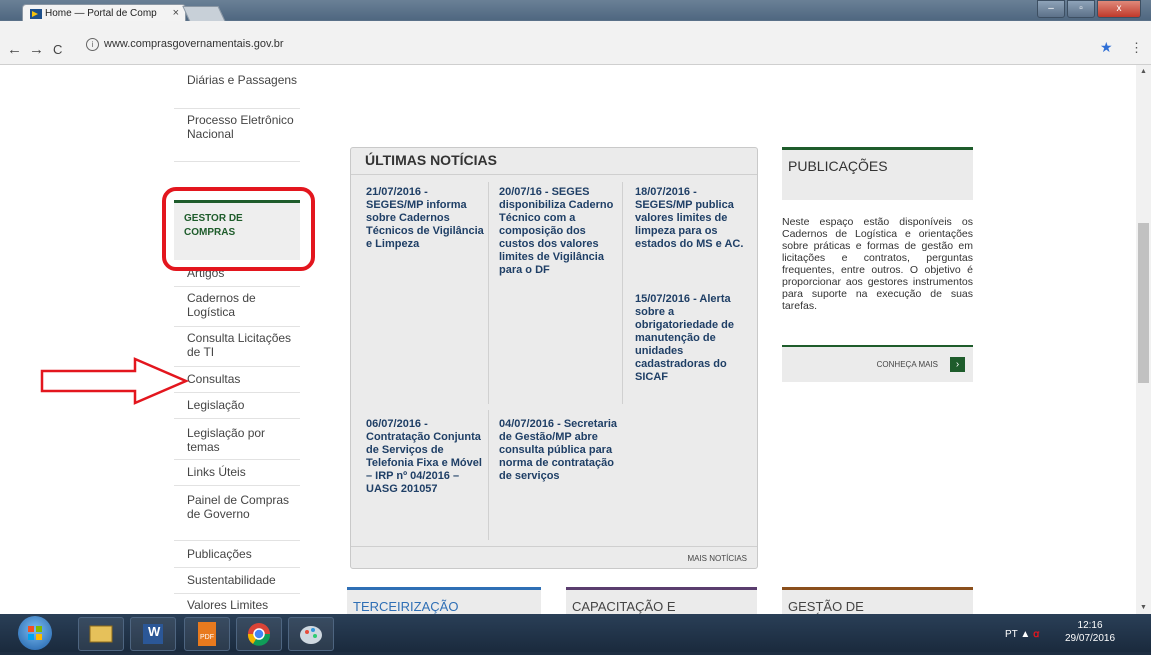  What do you see at coordinates (1143, 303) in the screenshot?
I see `scrollbar-thumb` at bounding box center [1143, 303].